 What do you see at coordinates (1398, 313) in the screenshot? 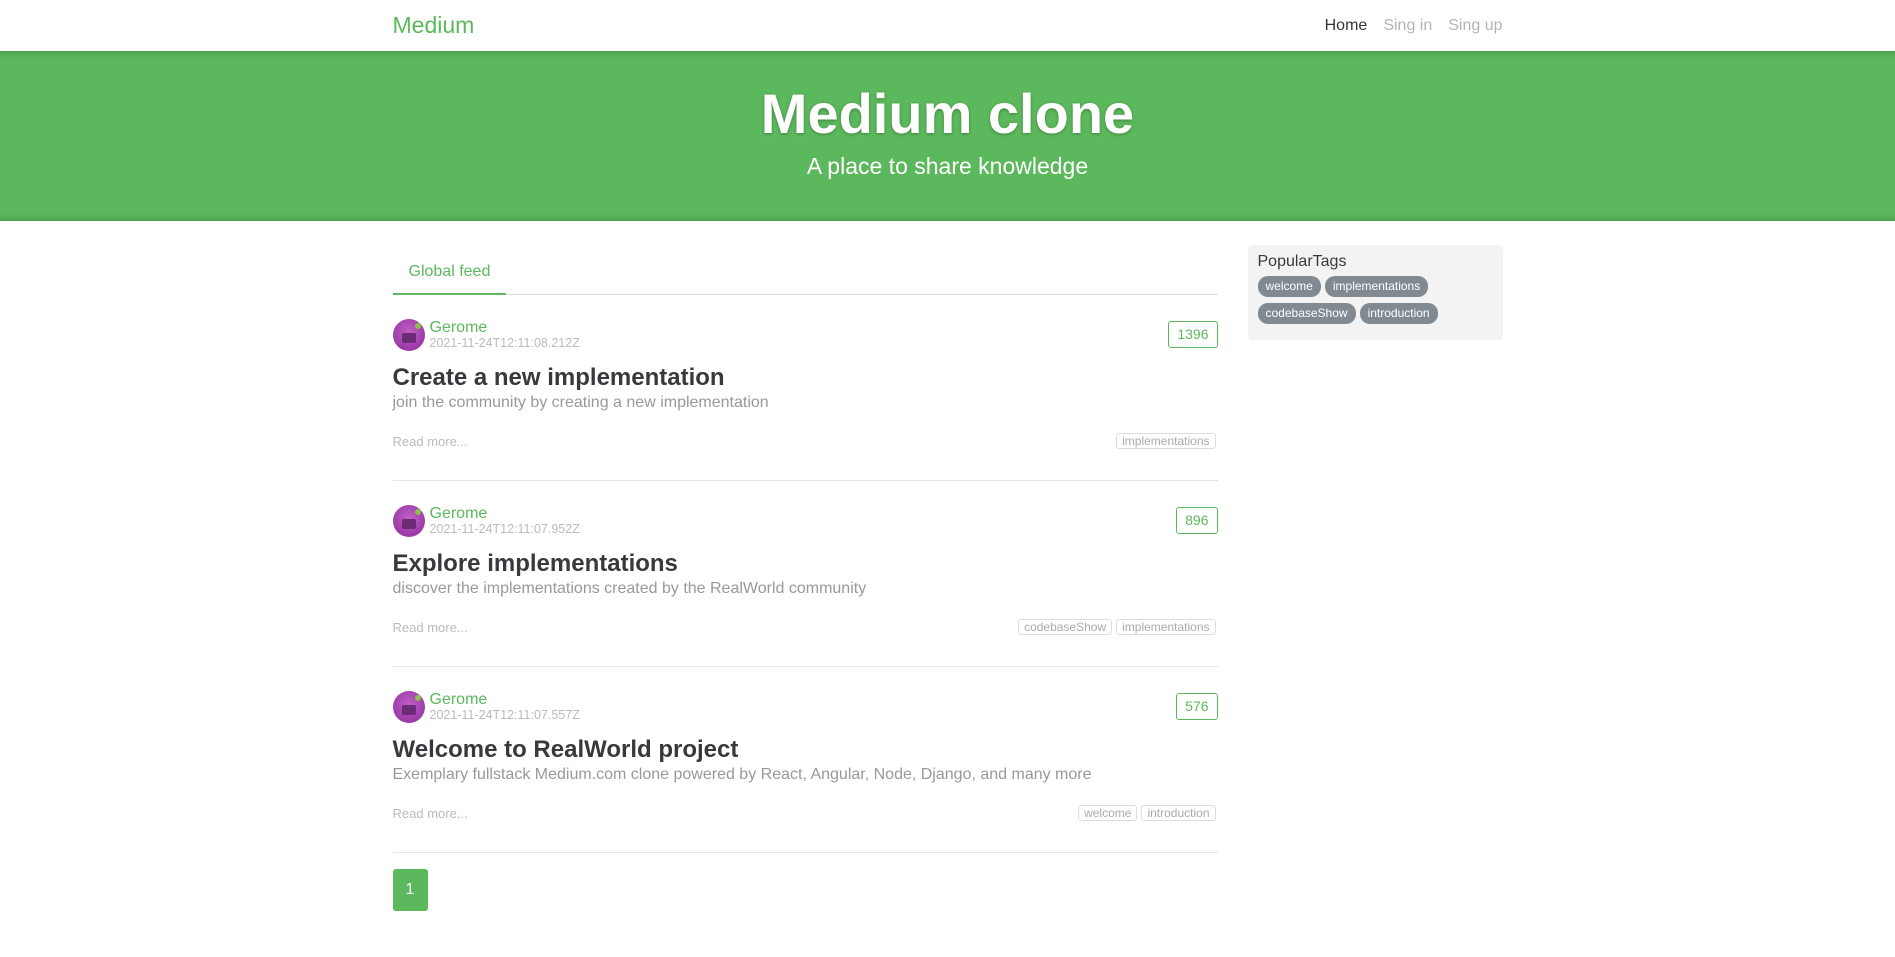
I see `popular-tag: introduction` at bounding box center [1398, 313].